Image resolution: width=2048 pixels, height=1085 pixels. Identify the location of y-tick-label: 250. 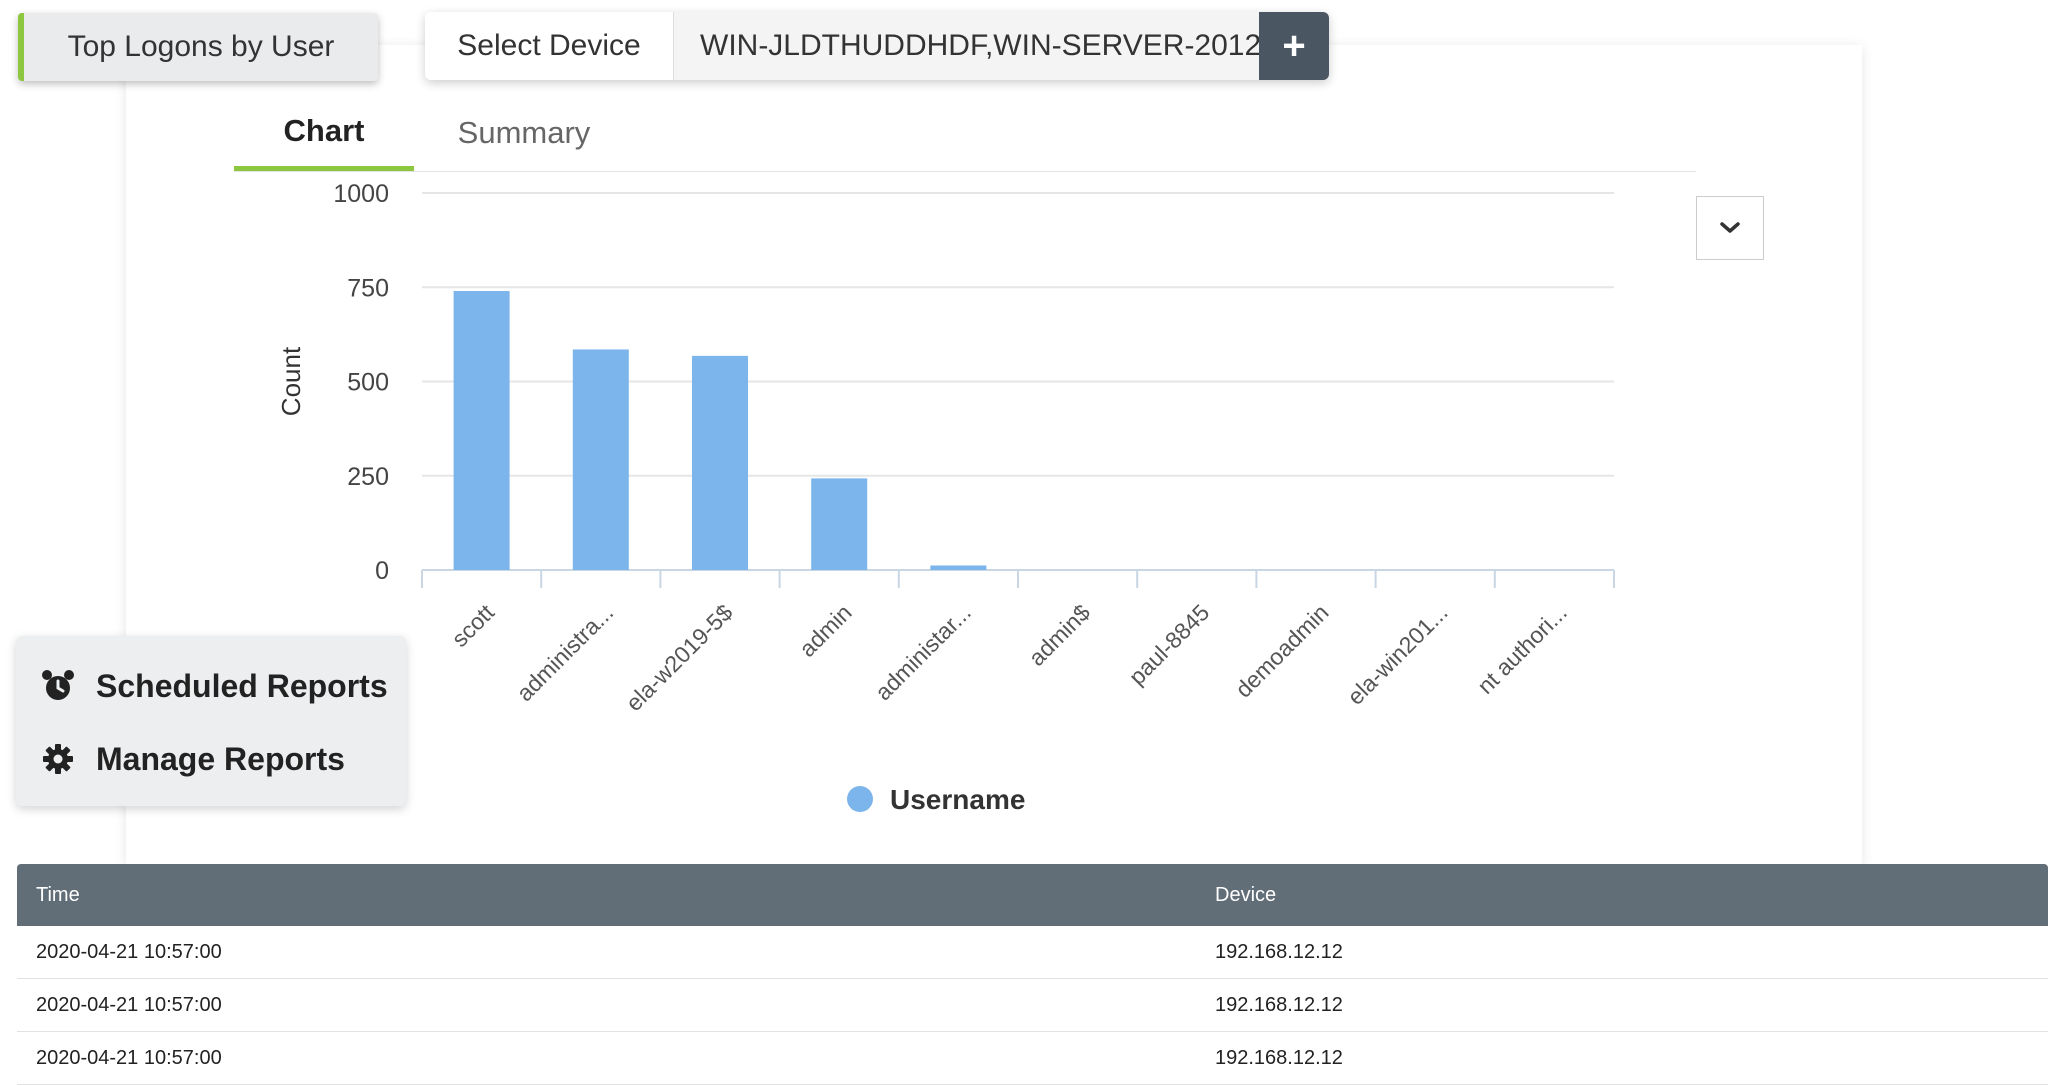
(368, 477).